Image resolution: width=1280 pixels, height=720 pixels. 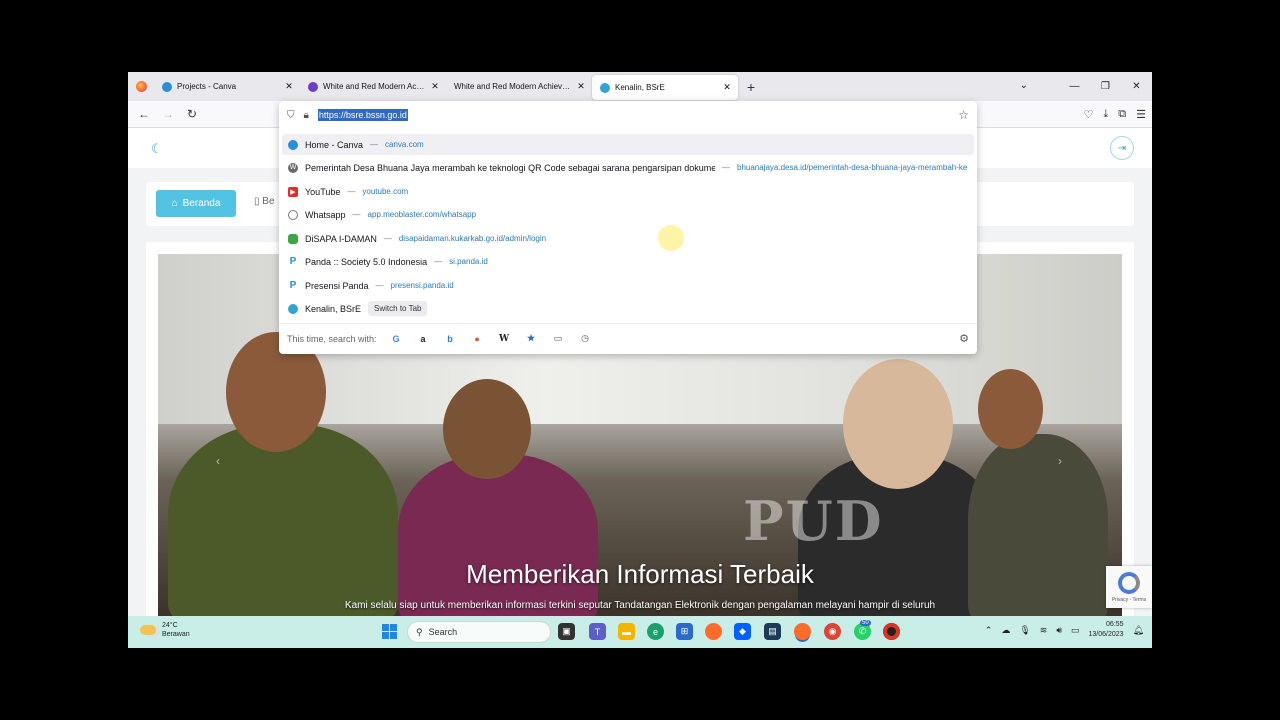 What do you see at coordinates (1141, 114) in the screenshot?
I see `menu-icon: ☰` at bounding box center [1141, 114].